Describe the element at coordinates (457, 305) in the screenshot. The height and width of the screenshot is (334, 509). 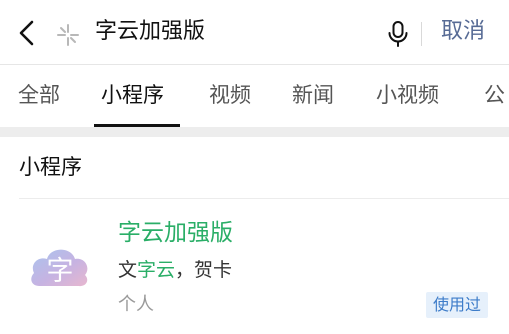
I see `used-badge: 使用过` at that location.